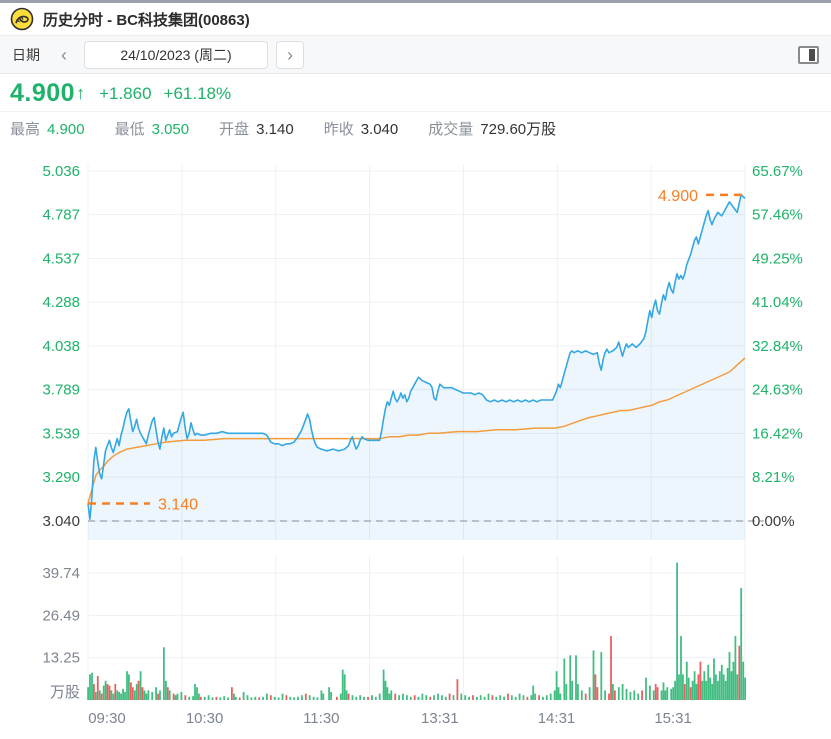 This screenshot has height=739, width=831. Describe the element at coordinates (777, 171) in the screenshot. I see `svg-text: 65.67%` at that location.